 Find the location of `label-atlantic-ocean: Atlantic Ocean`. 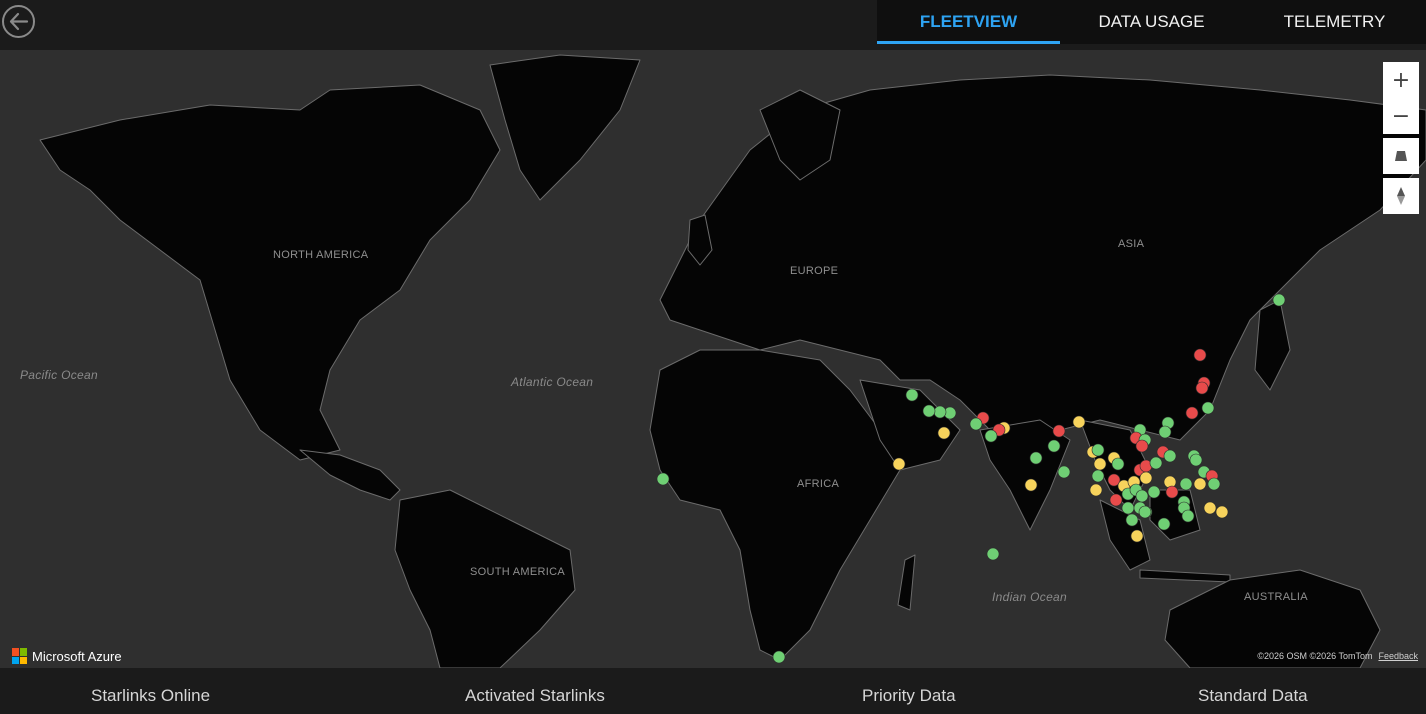

label-atlantic-ocean: Atlantic Ocean is located at coordinates (552, 382).